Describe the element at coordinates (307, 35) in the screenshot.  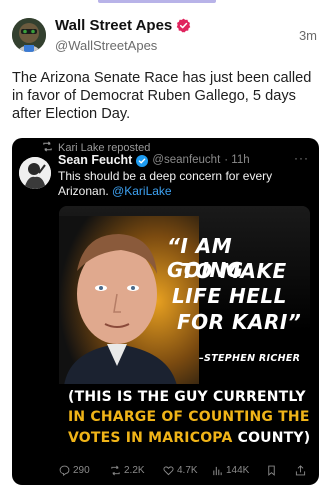
I see `post-time: 3m` at that location.